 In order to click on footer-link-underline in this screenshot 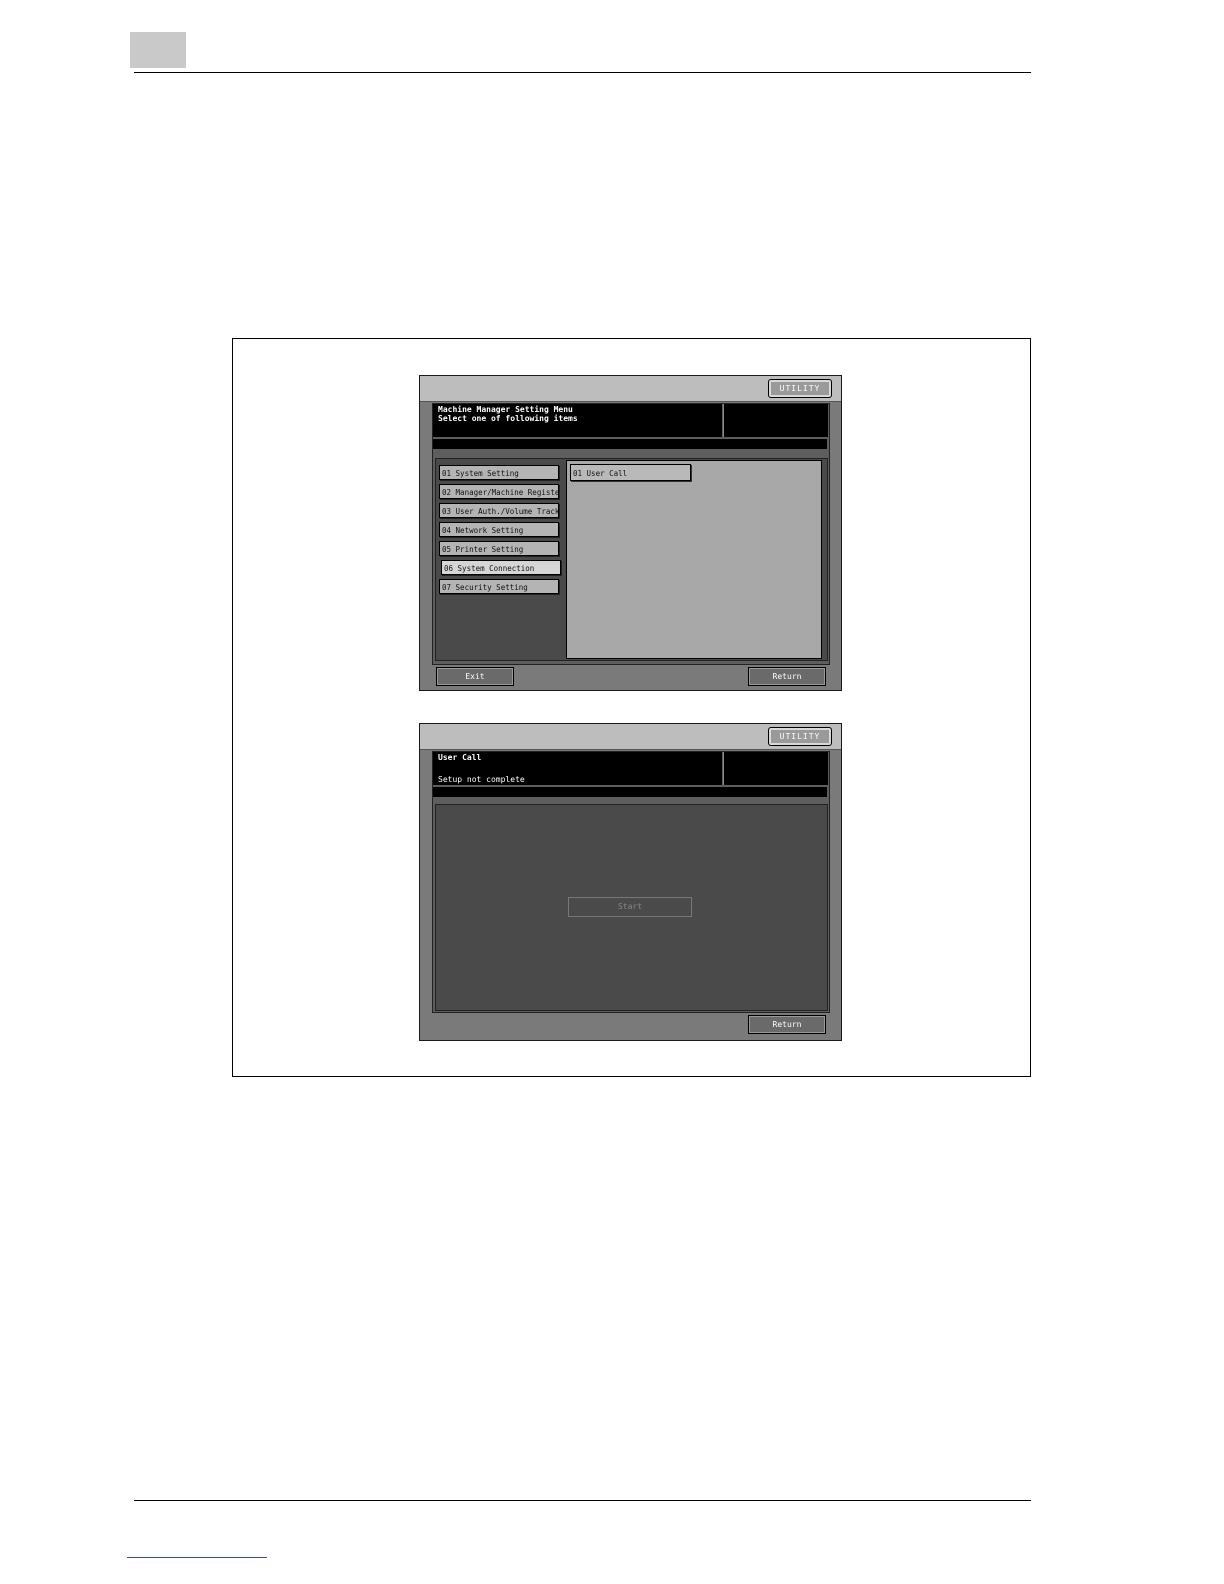, I will do `click(197, 1557)`.